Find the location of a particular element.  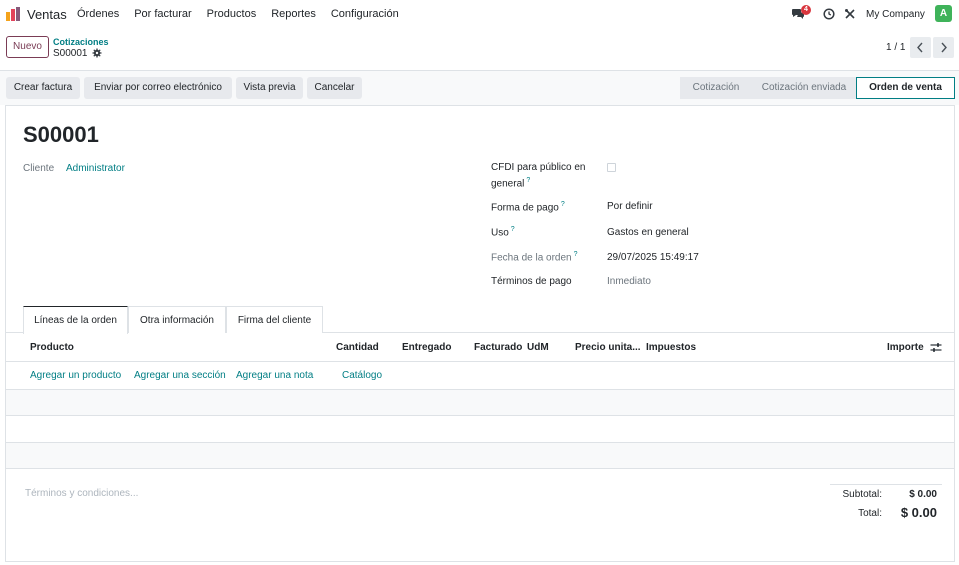

cfdi-label-line2: general? is located at coordinates (511, 183).